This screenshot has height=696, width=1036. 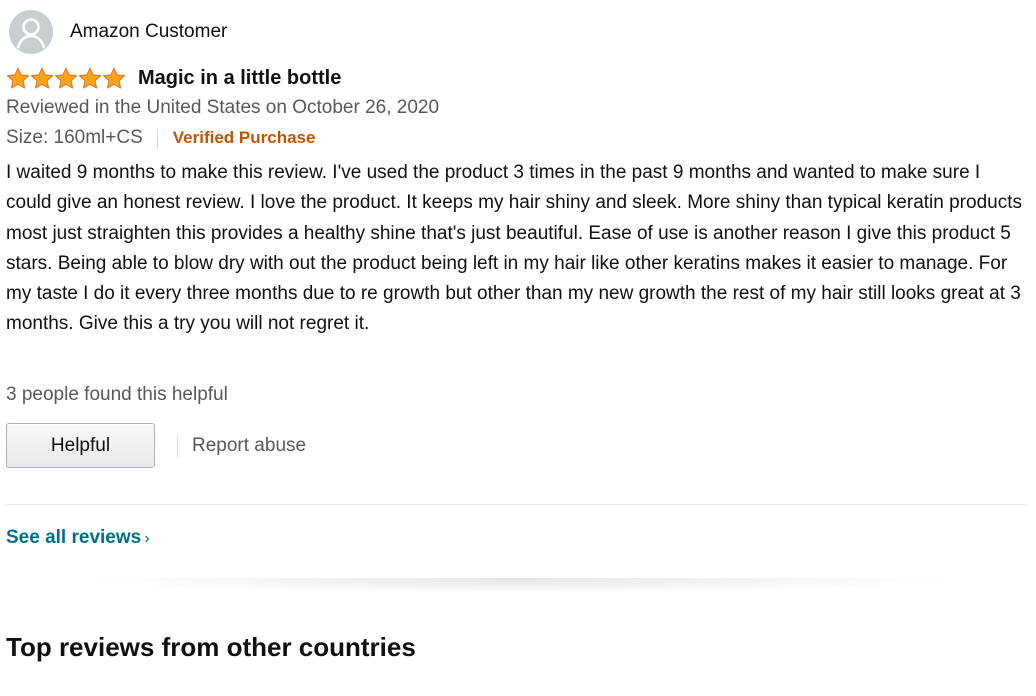 What do you see at coordinates (239, 78) in the screenshot?
I see `review-title: Magic in a little bottle` at bounding box center [239, 78].